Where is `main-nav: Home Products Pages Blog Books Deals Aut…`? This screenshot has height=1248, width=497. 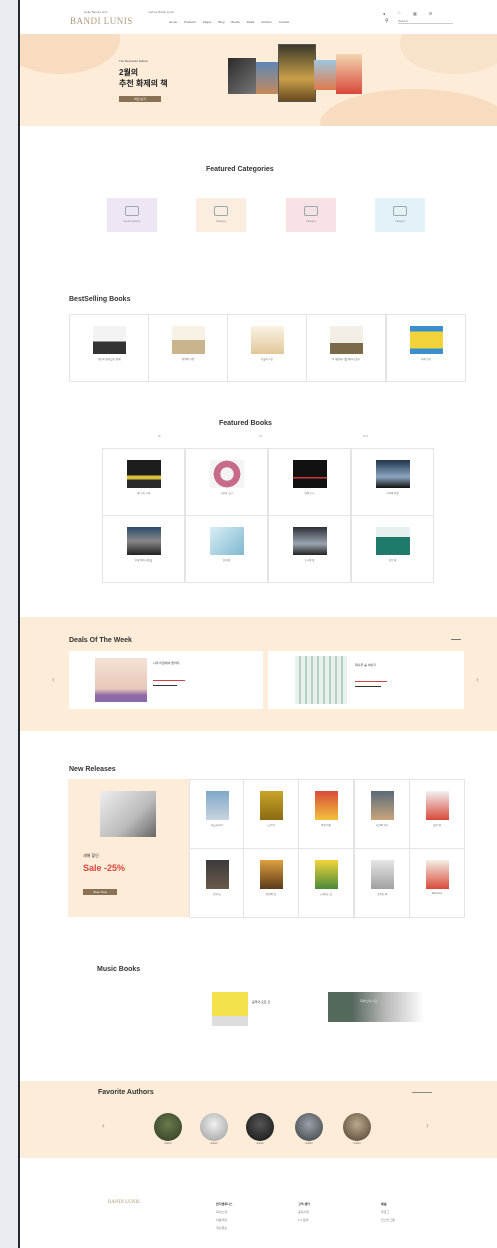 main-nav: Home Products Pages Blog Books Deals Aut… is located at coordinates (229, 22).